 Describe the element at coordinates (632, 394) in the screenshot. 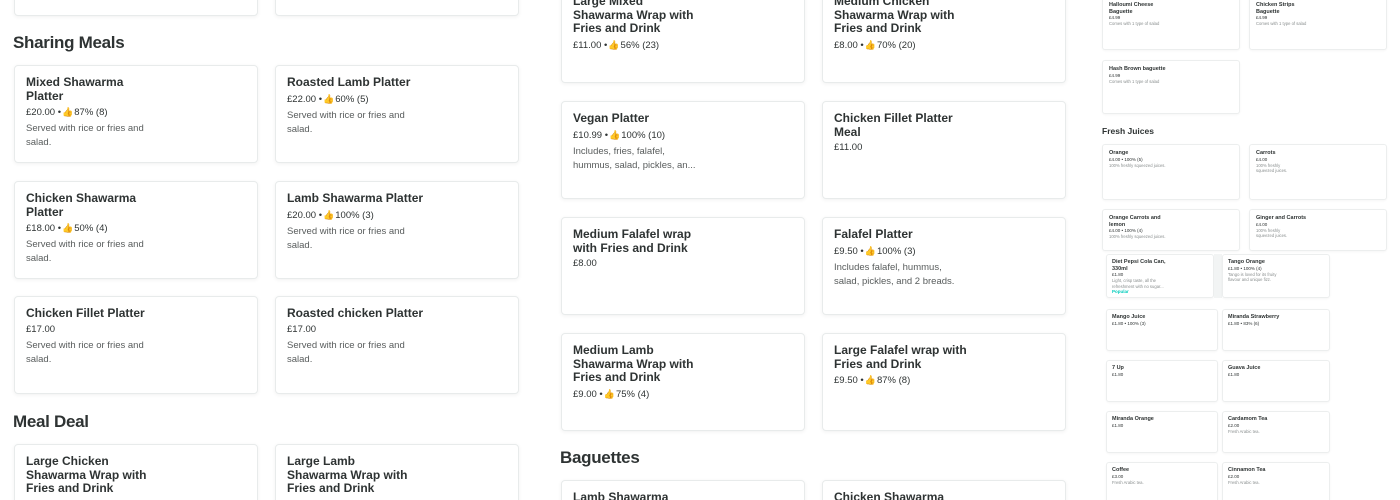

I see `item-rating: 75% (4)` at that location.